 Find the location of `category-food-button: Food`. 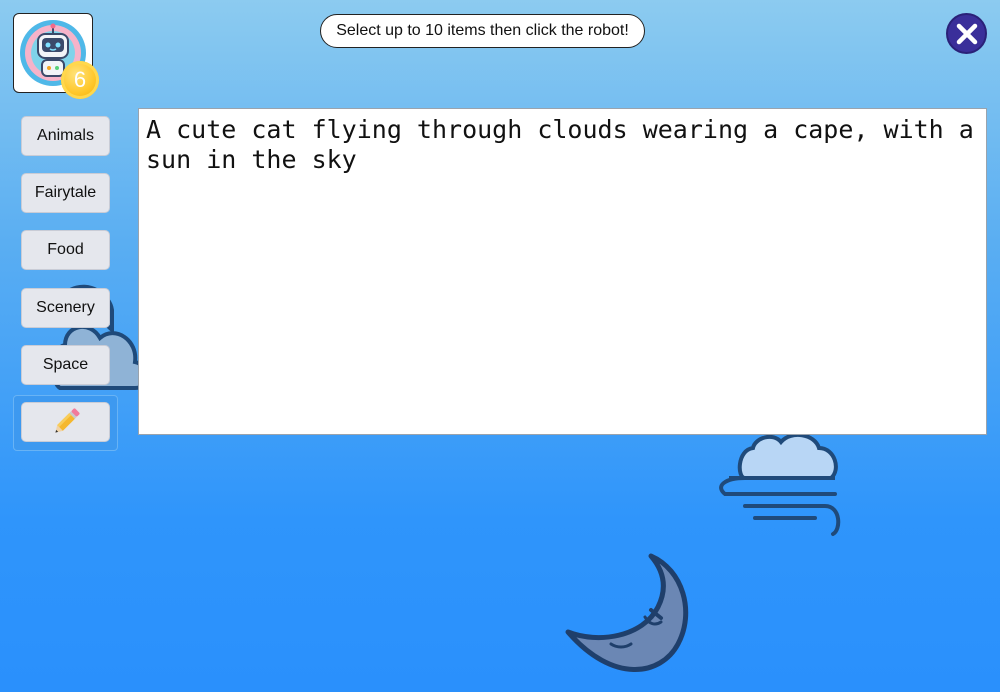

category-food-button: Food is located at coordinates (65, 250).